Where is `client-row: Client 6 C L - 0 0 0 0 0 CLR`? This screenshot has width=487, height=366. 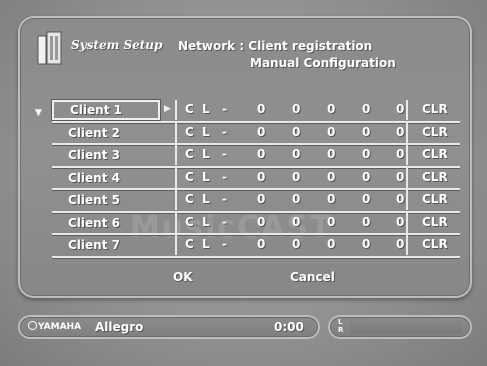 client-row: Client 6 C L - 0 0 0 0 0 CLR is located at coordinates (245, 223).